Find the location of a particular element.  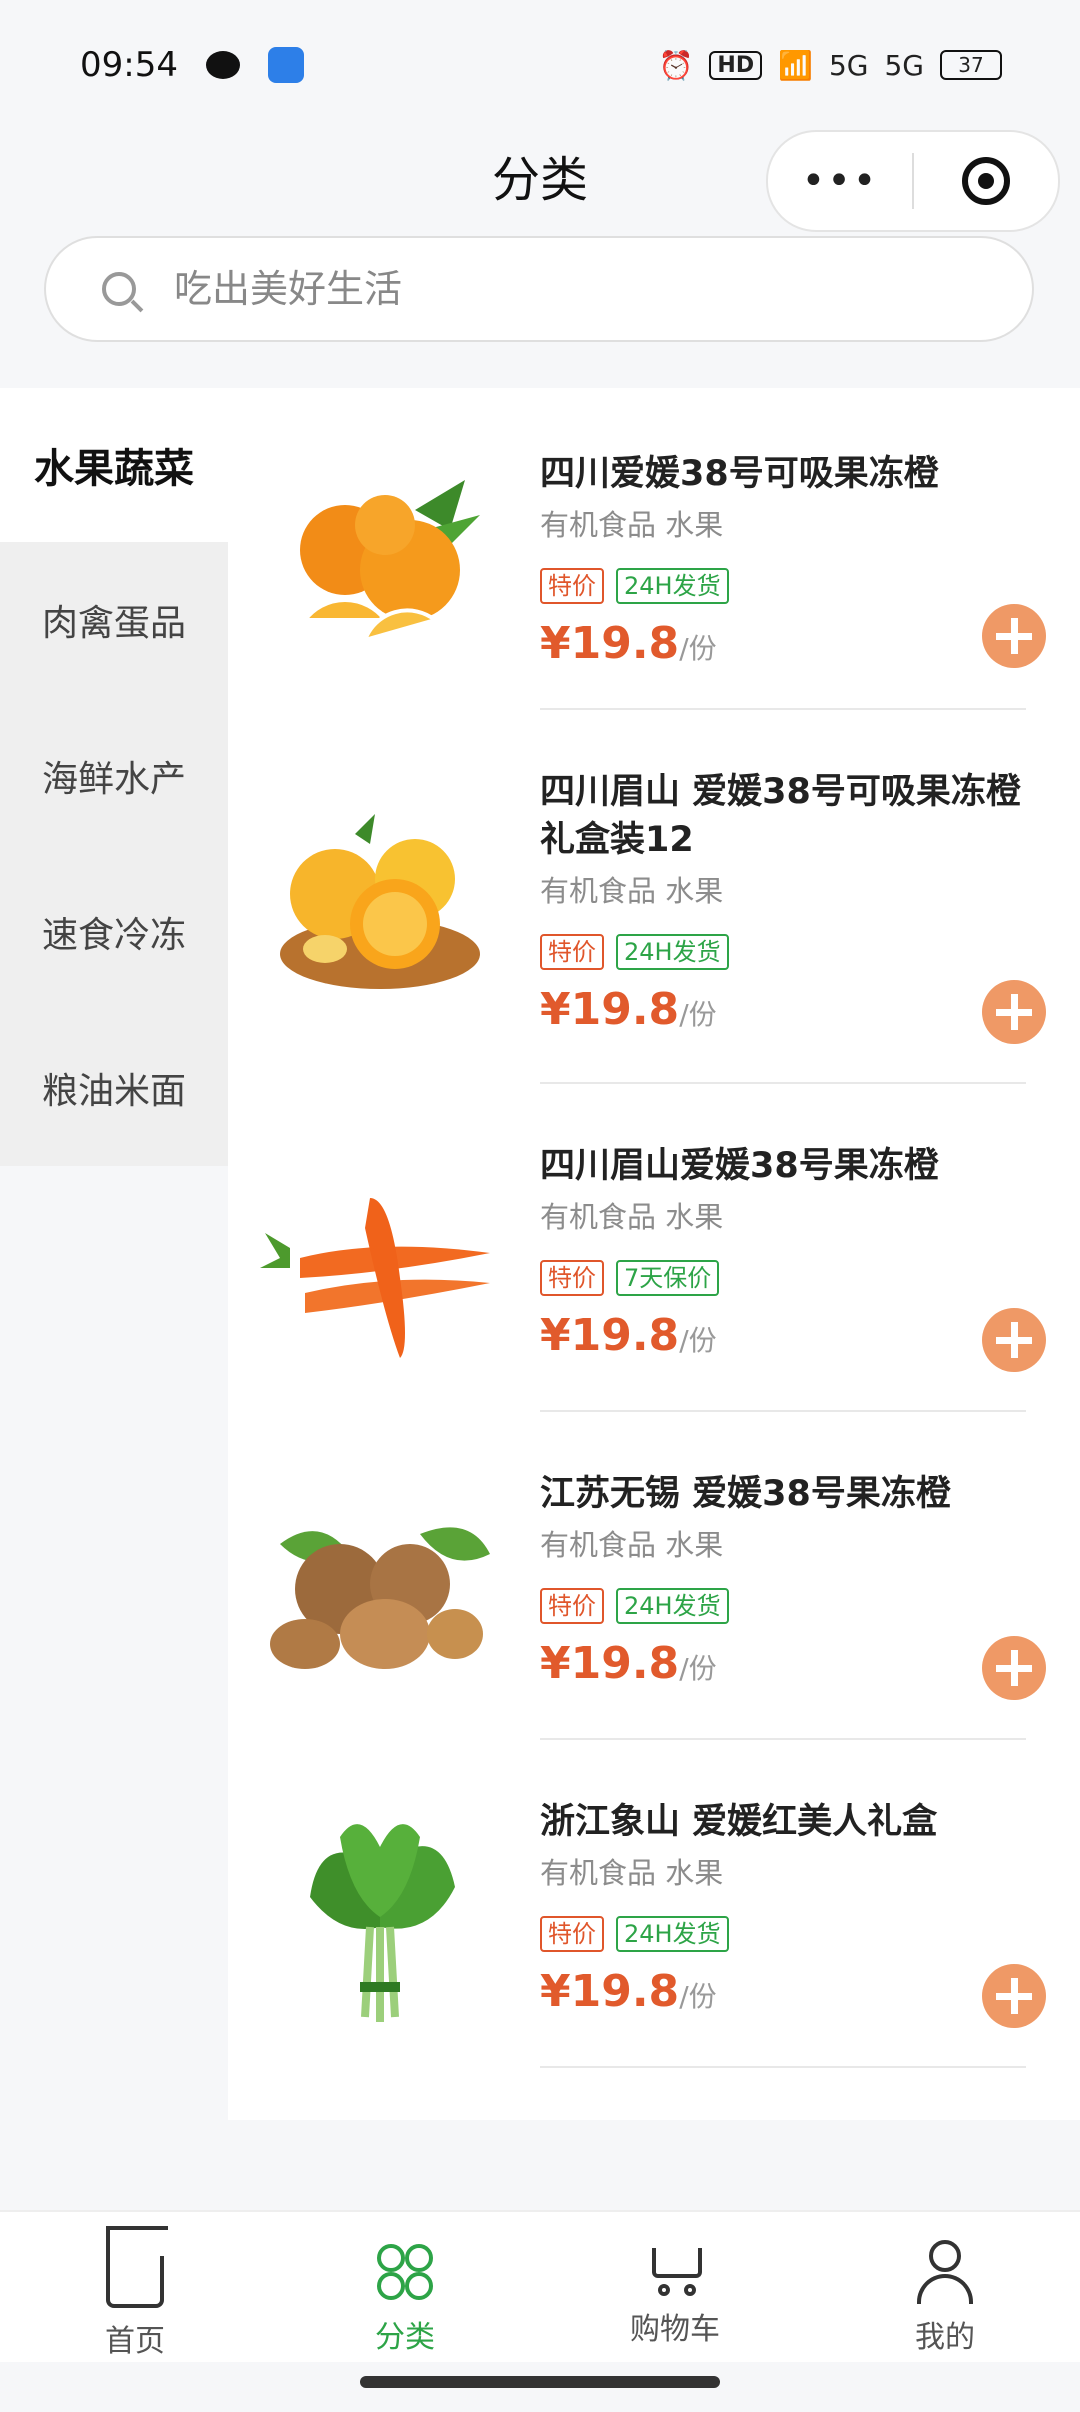

product-image-walnut is located at coordinates (380, 1594).